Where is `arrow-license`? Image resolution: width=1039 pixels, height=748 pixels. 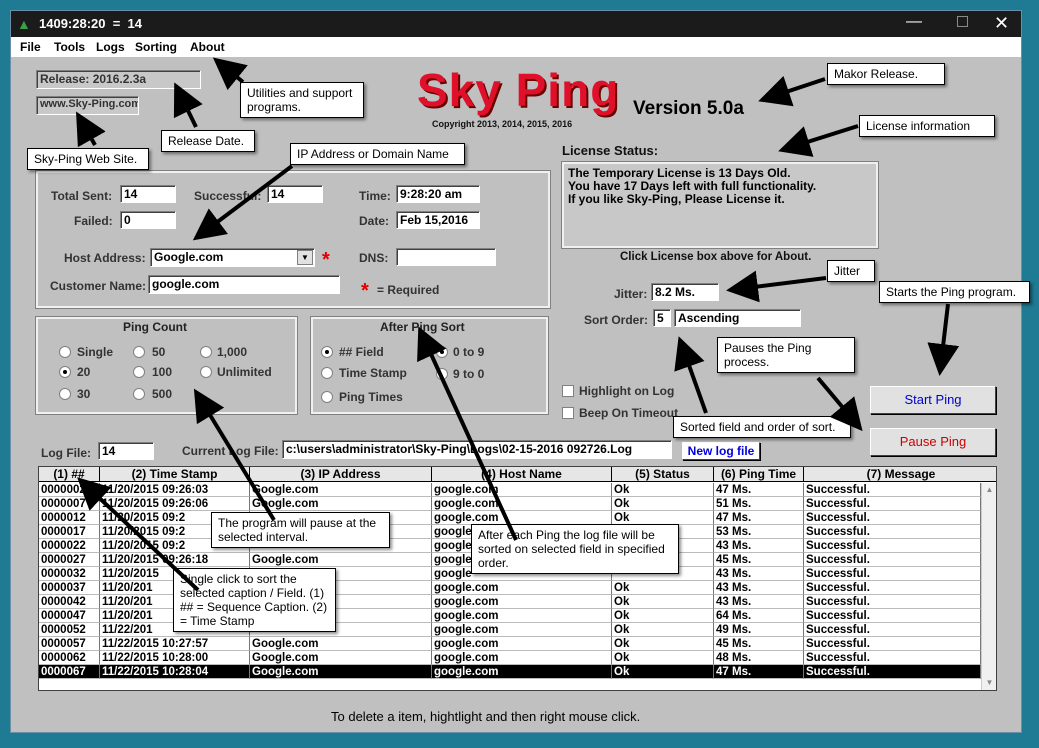
arrow-license is located at coordinates (818, 140).